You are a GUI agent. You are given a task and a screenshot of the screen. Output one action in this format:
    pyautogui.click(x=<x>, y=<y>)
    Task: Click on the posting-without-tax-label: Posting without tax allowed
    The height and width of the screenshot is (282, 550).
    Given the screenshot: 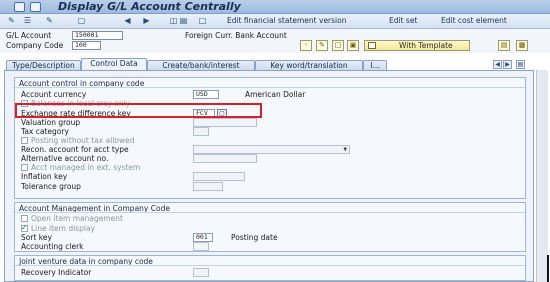 What is the action you would take?
    pyautogui.click(x=83, y=140)
    